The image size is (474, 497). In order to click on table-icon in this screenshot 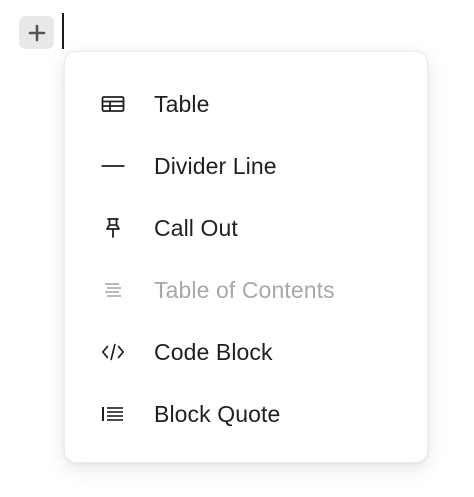, I will do `click(113, 104)`.